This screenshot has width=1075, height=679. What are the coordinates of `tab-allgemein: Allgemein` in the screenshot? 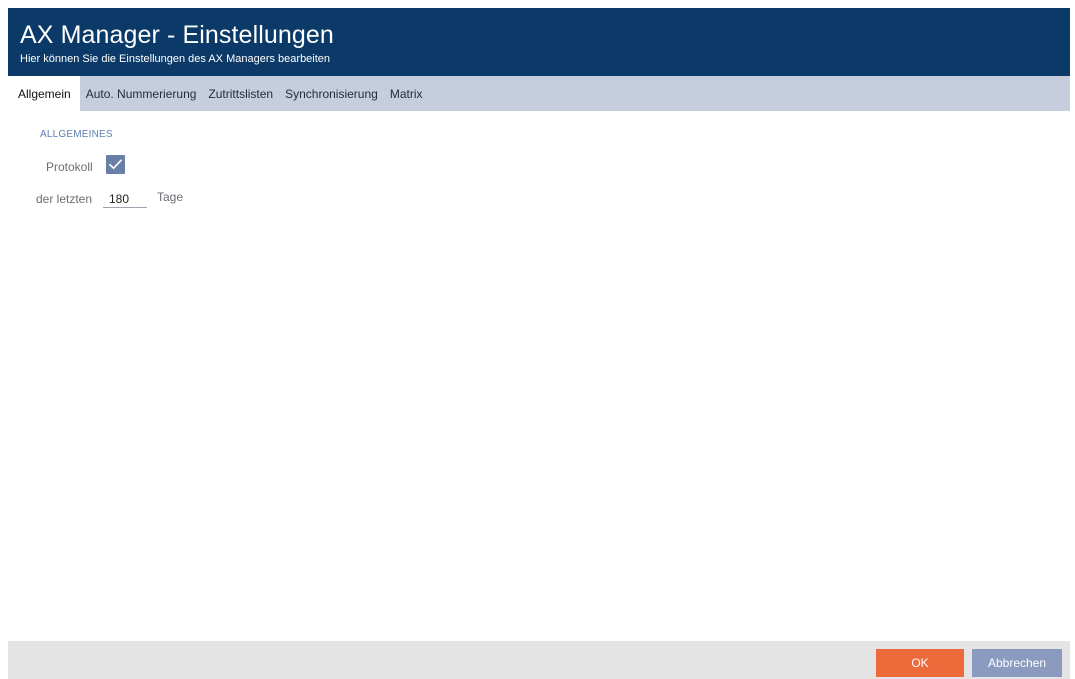 It's located at (44, 93).